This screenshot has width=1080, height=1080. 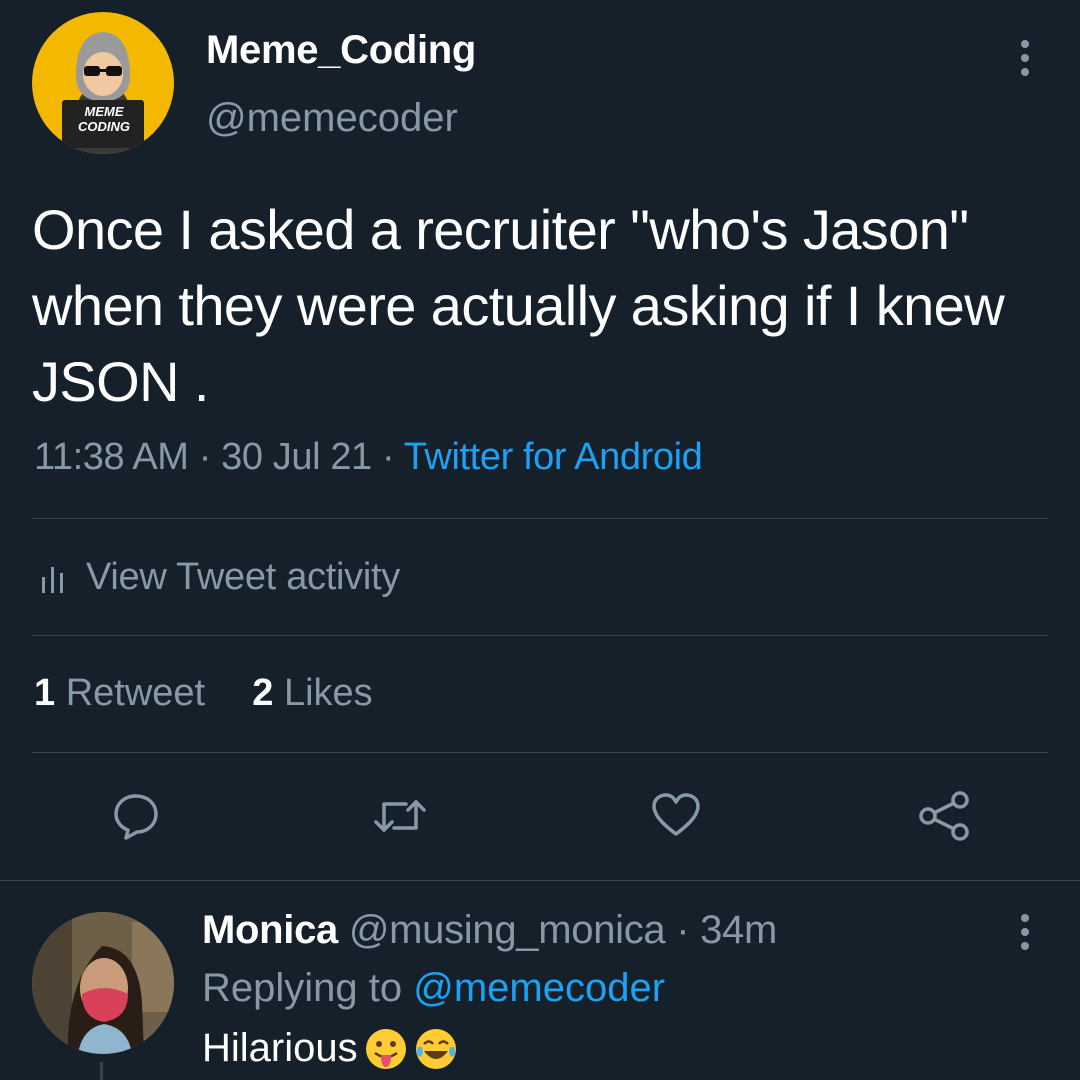 What do you see at coordinates (111, 457) in the screenshot?
I see `tweet-time: 11:38 AM` at bounding box center [111, 457].